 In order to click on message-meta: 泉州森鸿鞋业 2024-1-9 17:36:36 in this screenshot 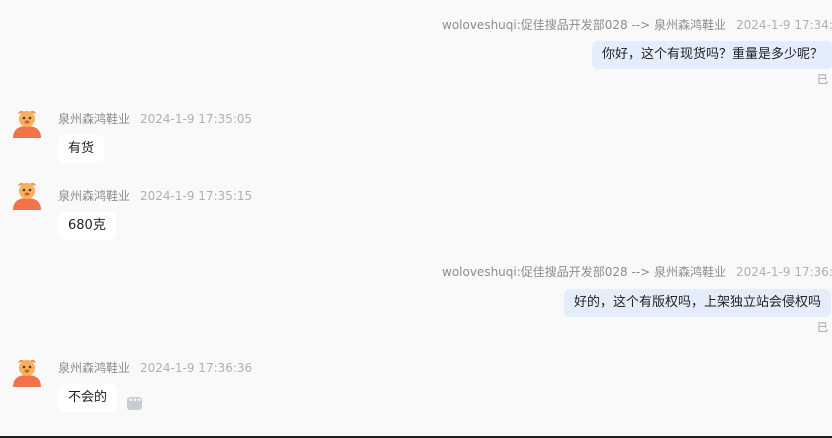, I will do `click(155, 367)`.